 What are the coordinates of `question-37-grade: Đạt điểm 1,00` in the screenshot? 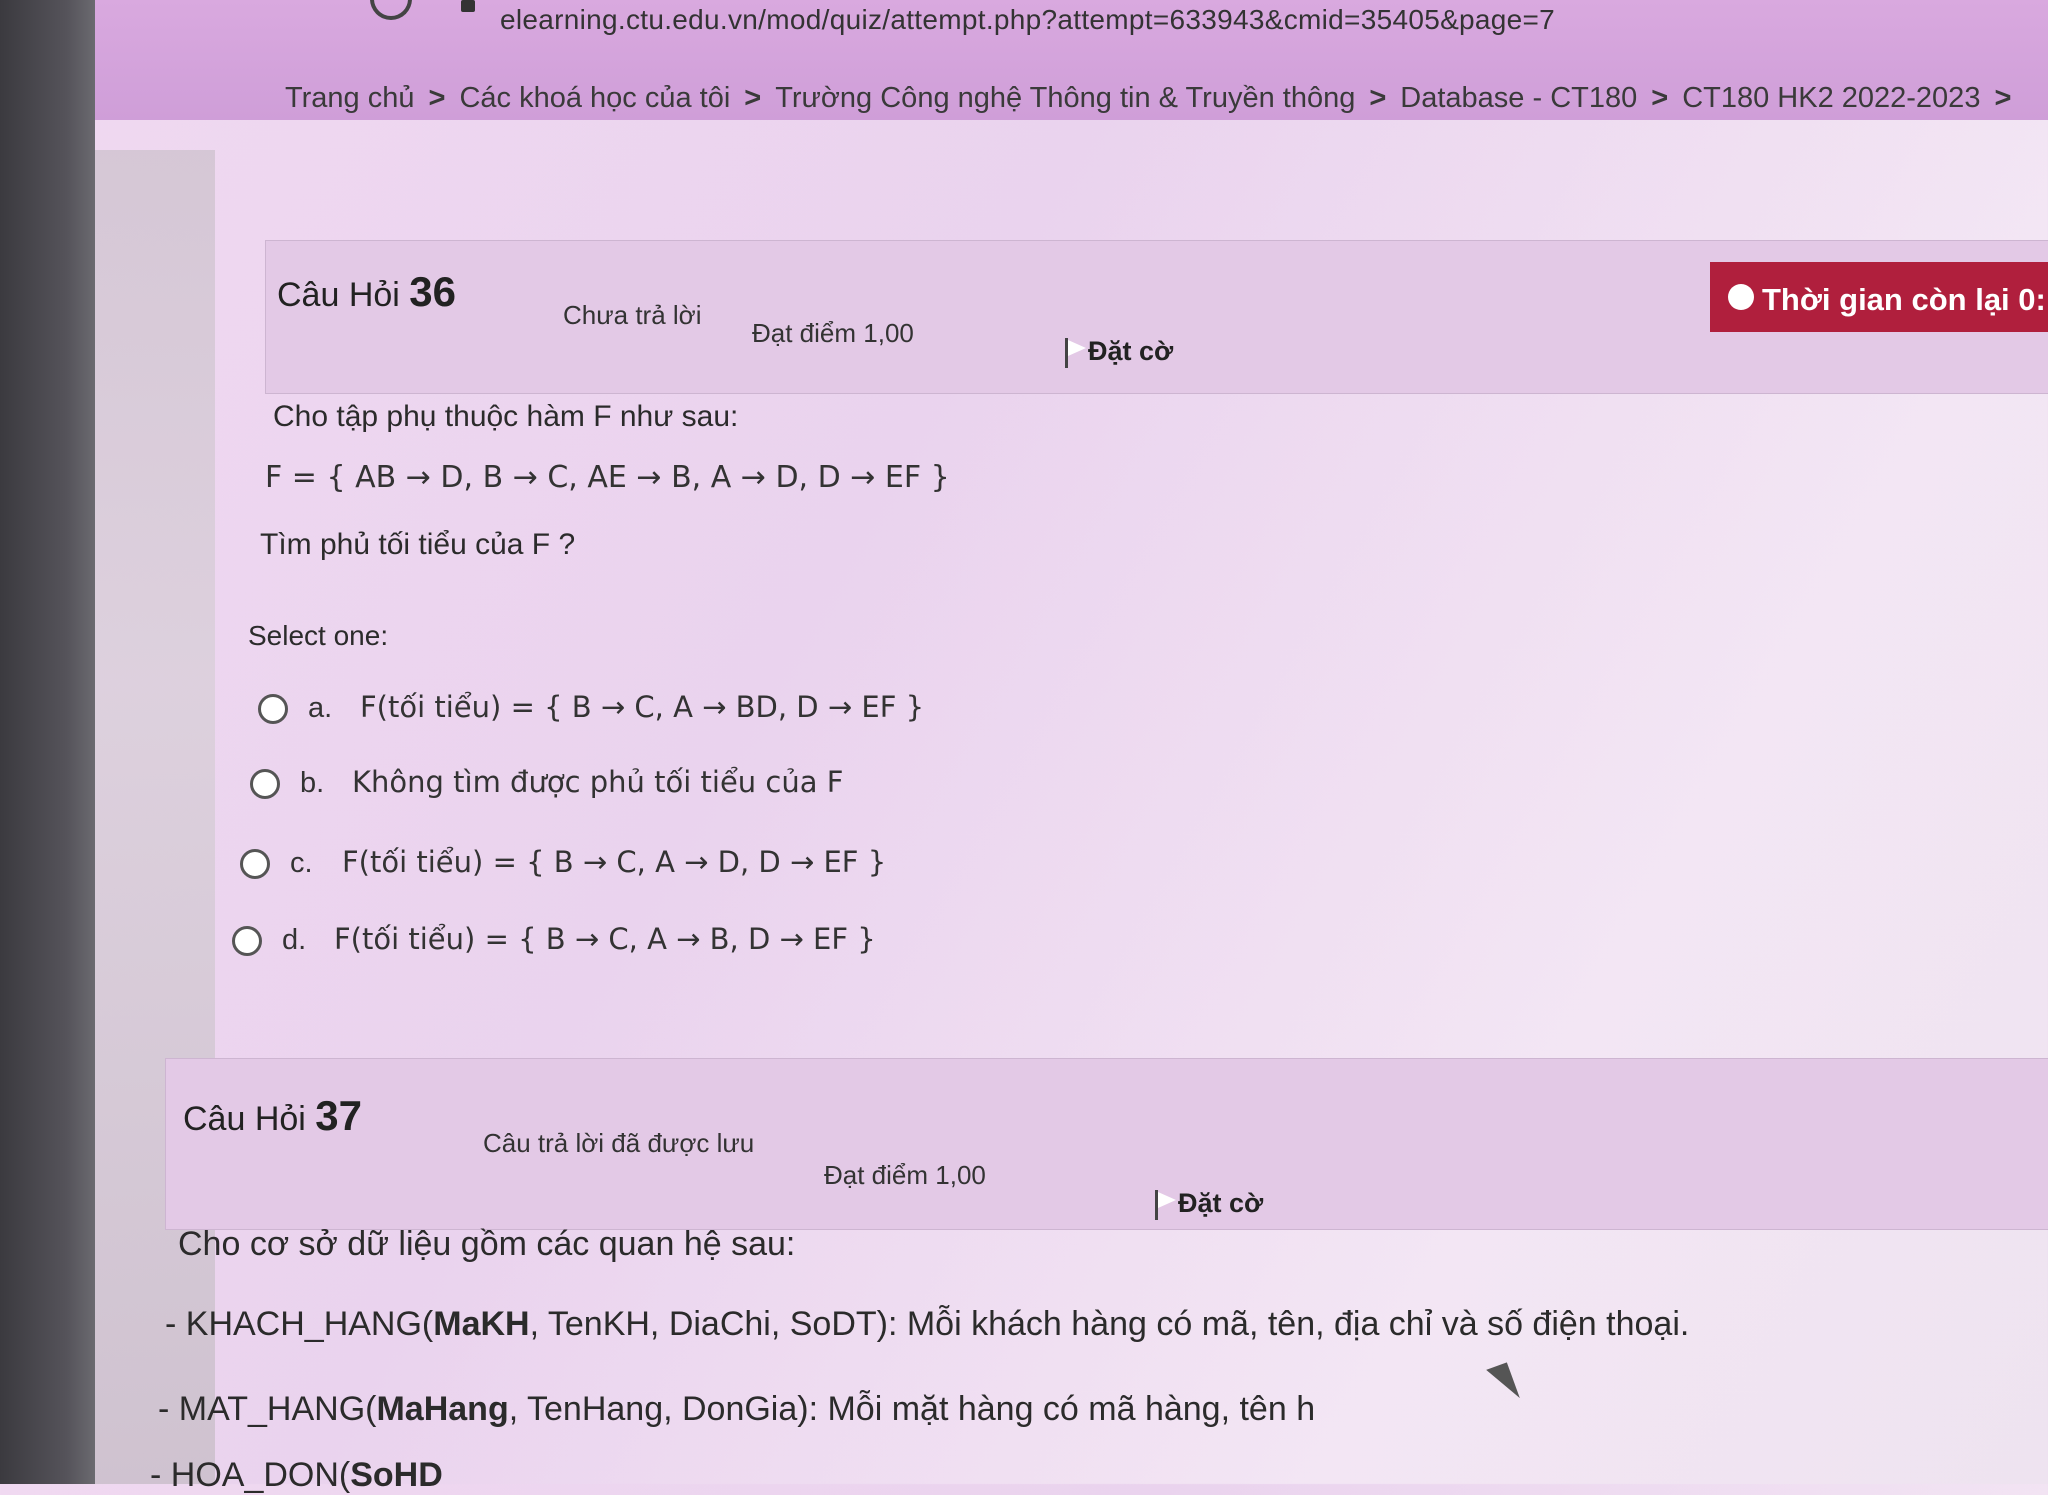 It's located at (905, 1175).